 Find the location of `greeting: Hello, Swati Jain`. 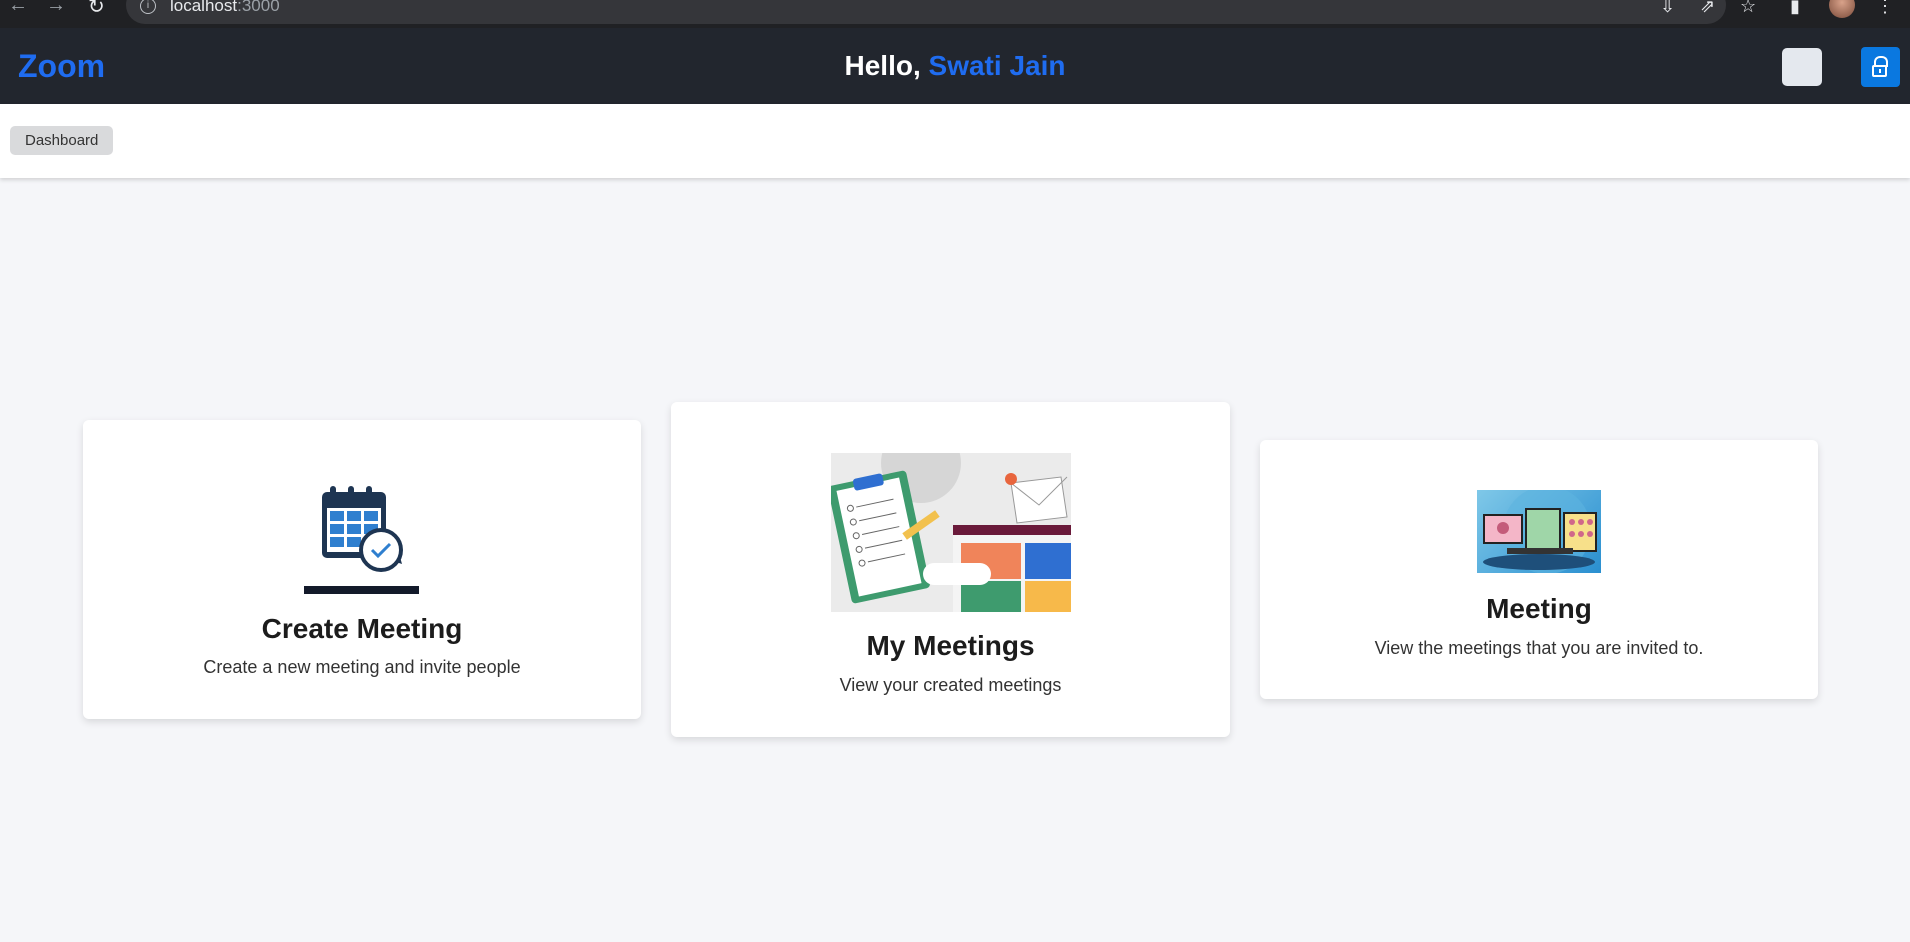

greeting: Hello, Swati Jain is located at coordinates (955, 66).